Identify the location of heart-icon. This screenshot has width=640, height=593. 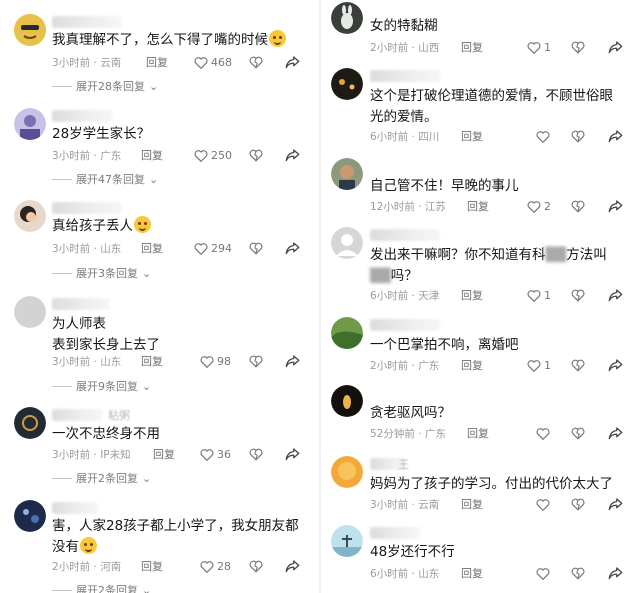
(207, 566).